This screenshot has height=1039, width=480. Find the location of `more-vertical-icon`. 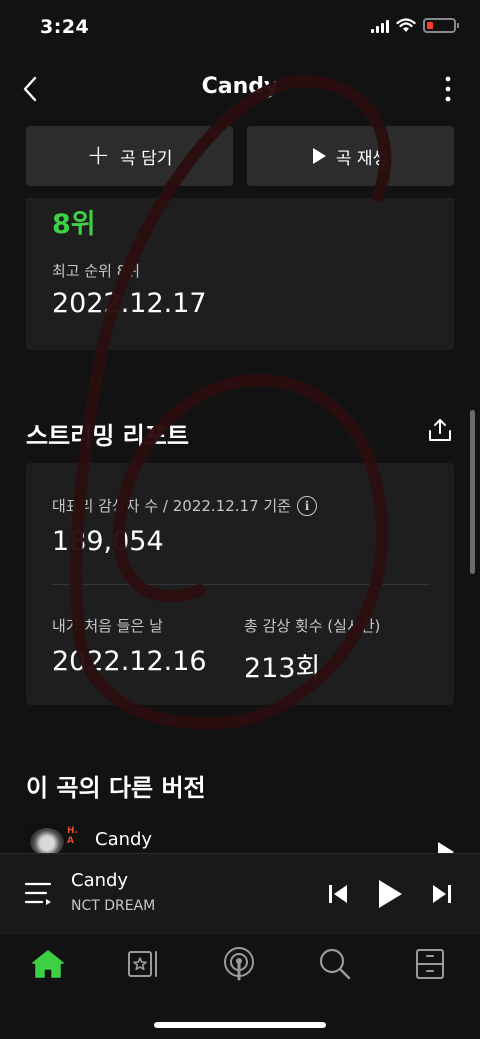

more-vertical-icon is located at coordinates (448, 89).